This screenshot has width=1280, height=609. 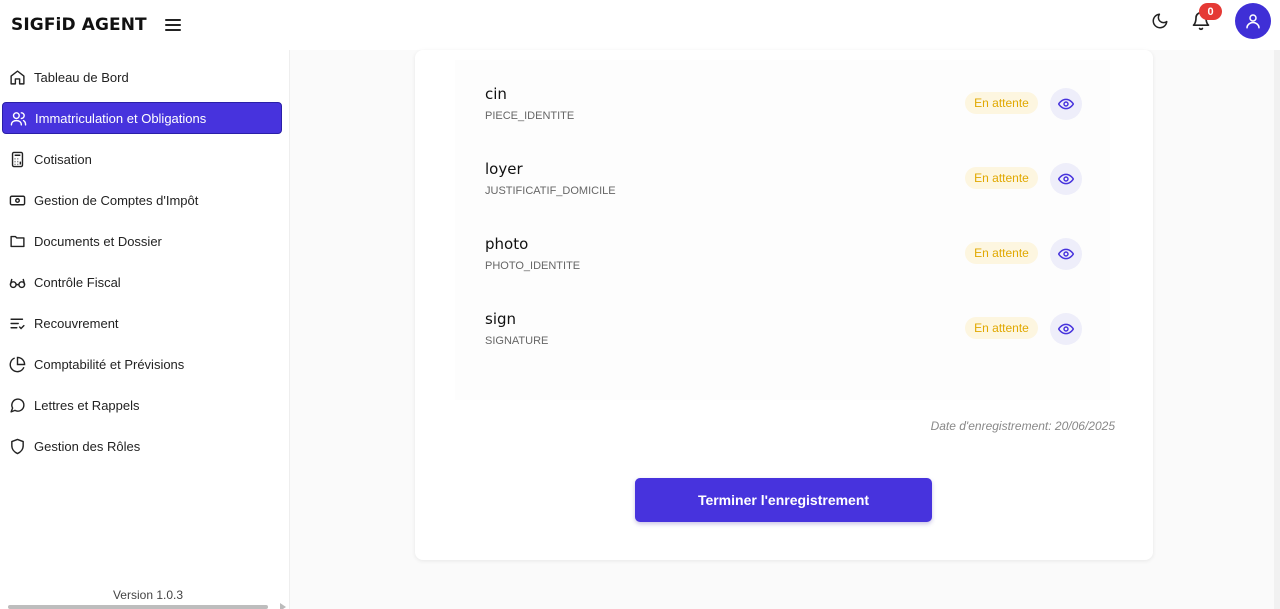 What do you see at coordinates (17, 77) in the screenshot?
I see `home-icon` at bounding box center [17, 77].